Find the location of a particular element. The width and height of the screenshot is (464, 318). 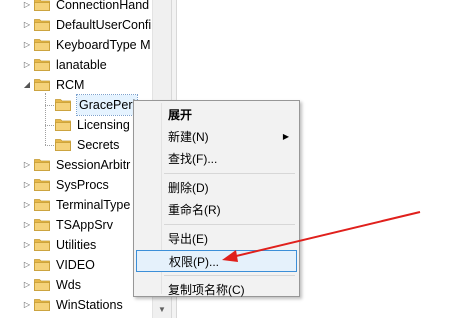

scroll-down-arrow-icon: ▼ is located at coordinates (162, 309).